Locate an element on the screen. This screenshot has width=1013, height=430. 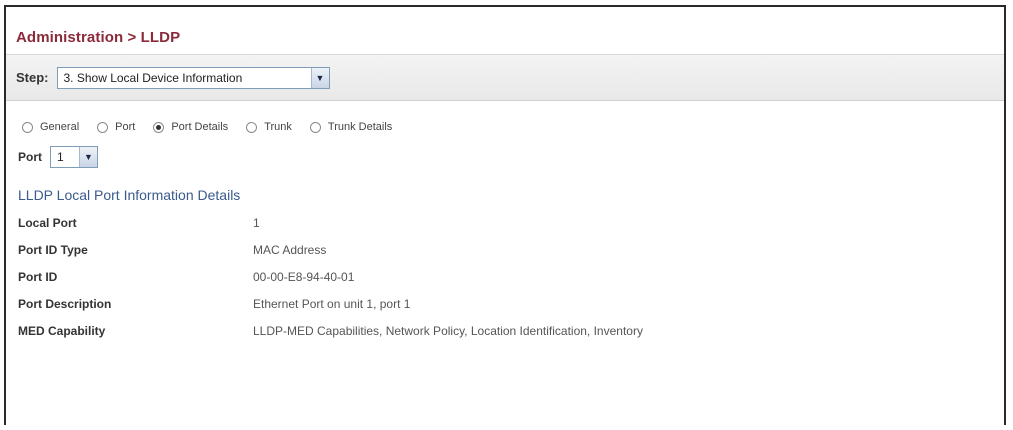
detail-value: MAC Address is located at coordinates (290, 249).